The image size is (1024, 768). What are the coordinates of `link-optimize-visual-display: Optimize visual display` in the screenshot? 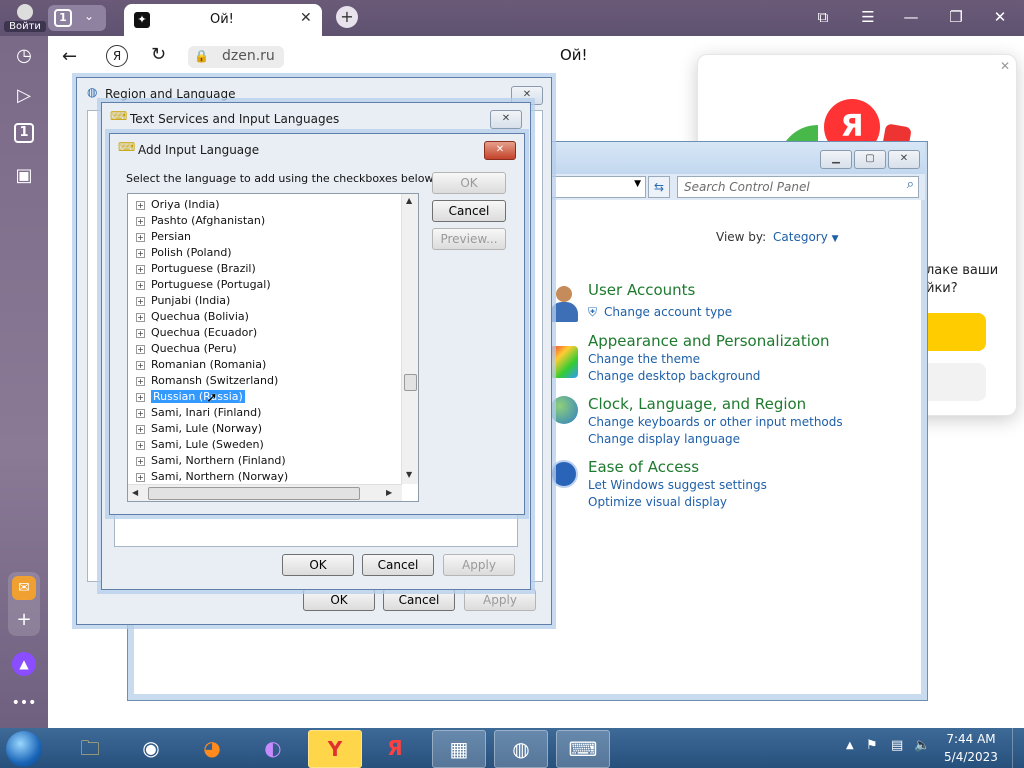 It's located at (657, 502).